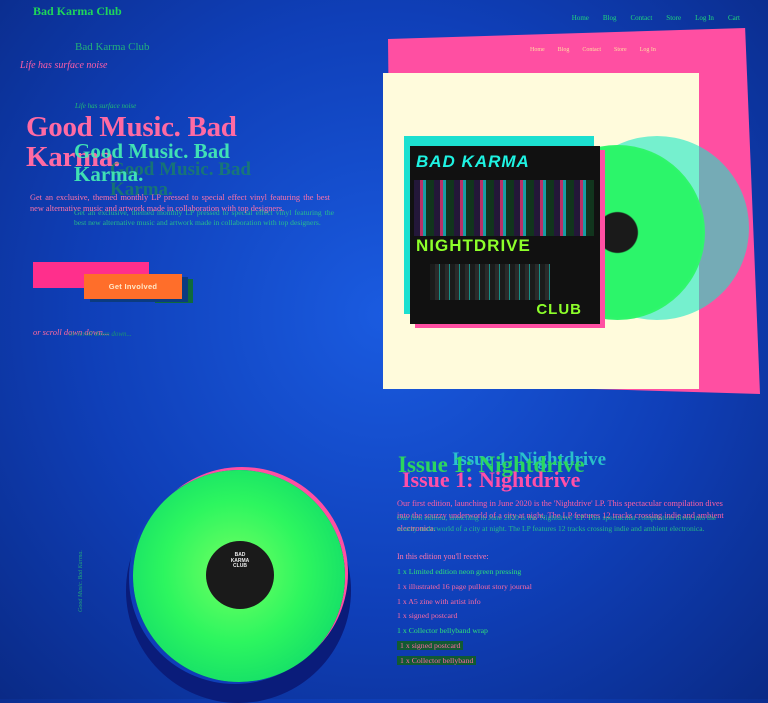 The width and height of the screenshot is (768, 703). Describe the element at coordinates (112, 47) in the screenshot. I see `brand-logo-ghost: Bad Karma Club` at that location.